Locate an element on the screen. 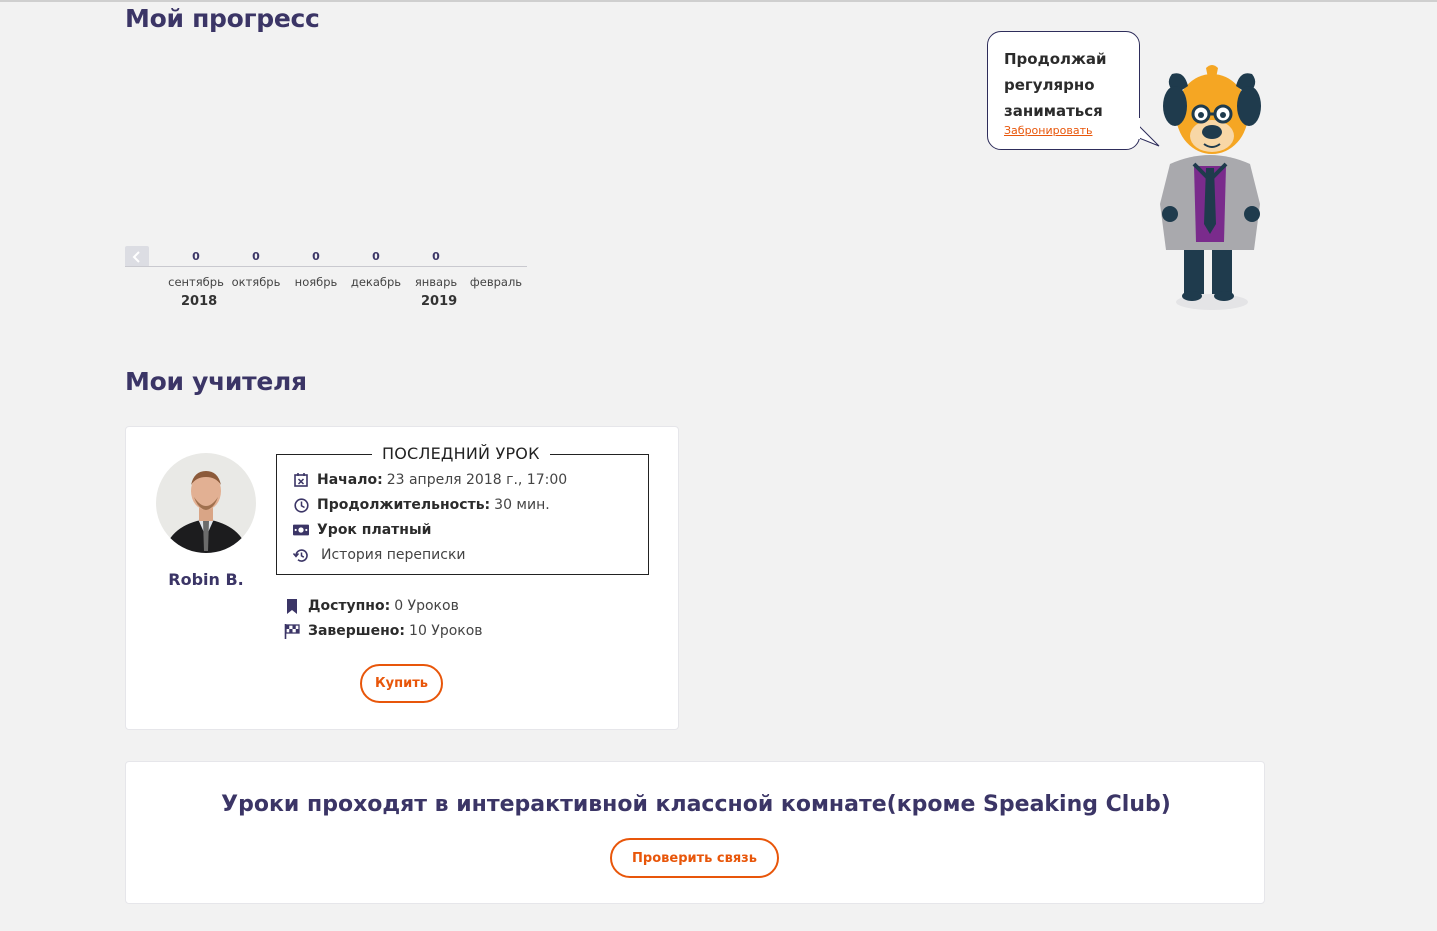 Image resolution: width=1437 pixels, height=931 pixels. month-label: сентябрь is located at coordinates (196, 282).